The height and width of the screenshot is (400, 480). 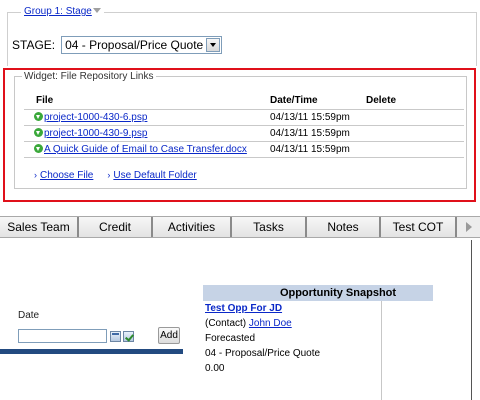 What do you see at coordinates (95, 117) in the screenshot?
I see `file-link: project-1000-430-6.psp` at bounding box center [95, 117].